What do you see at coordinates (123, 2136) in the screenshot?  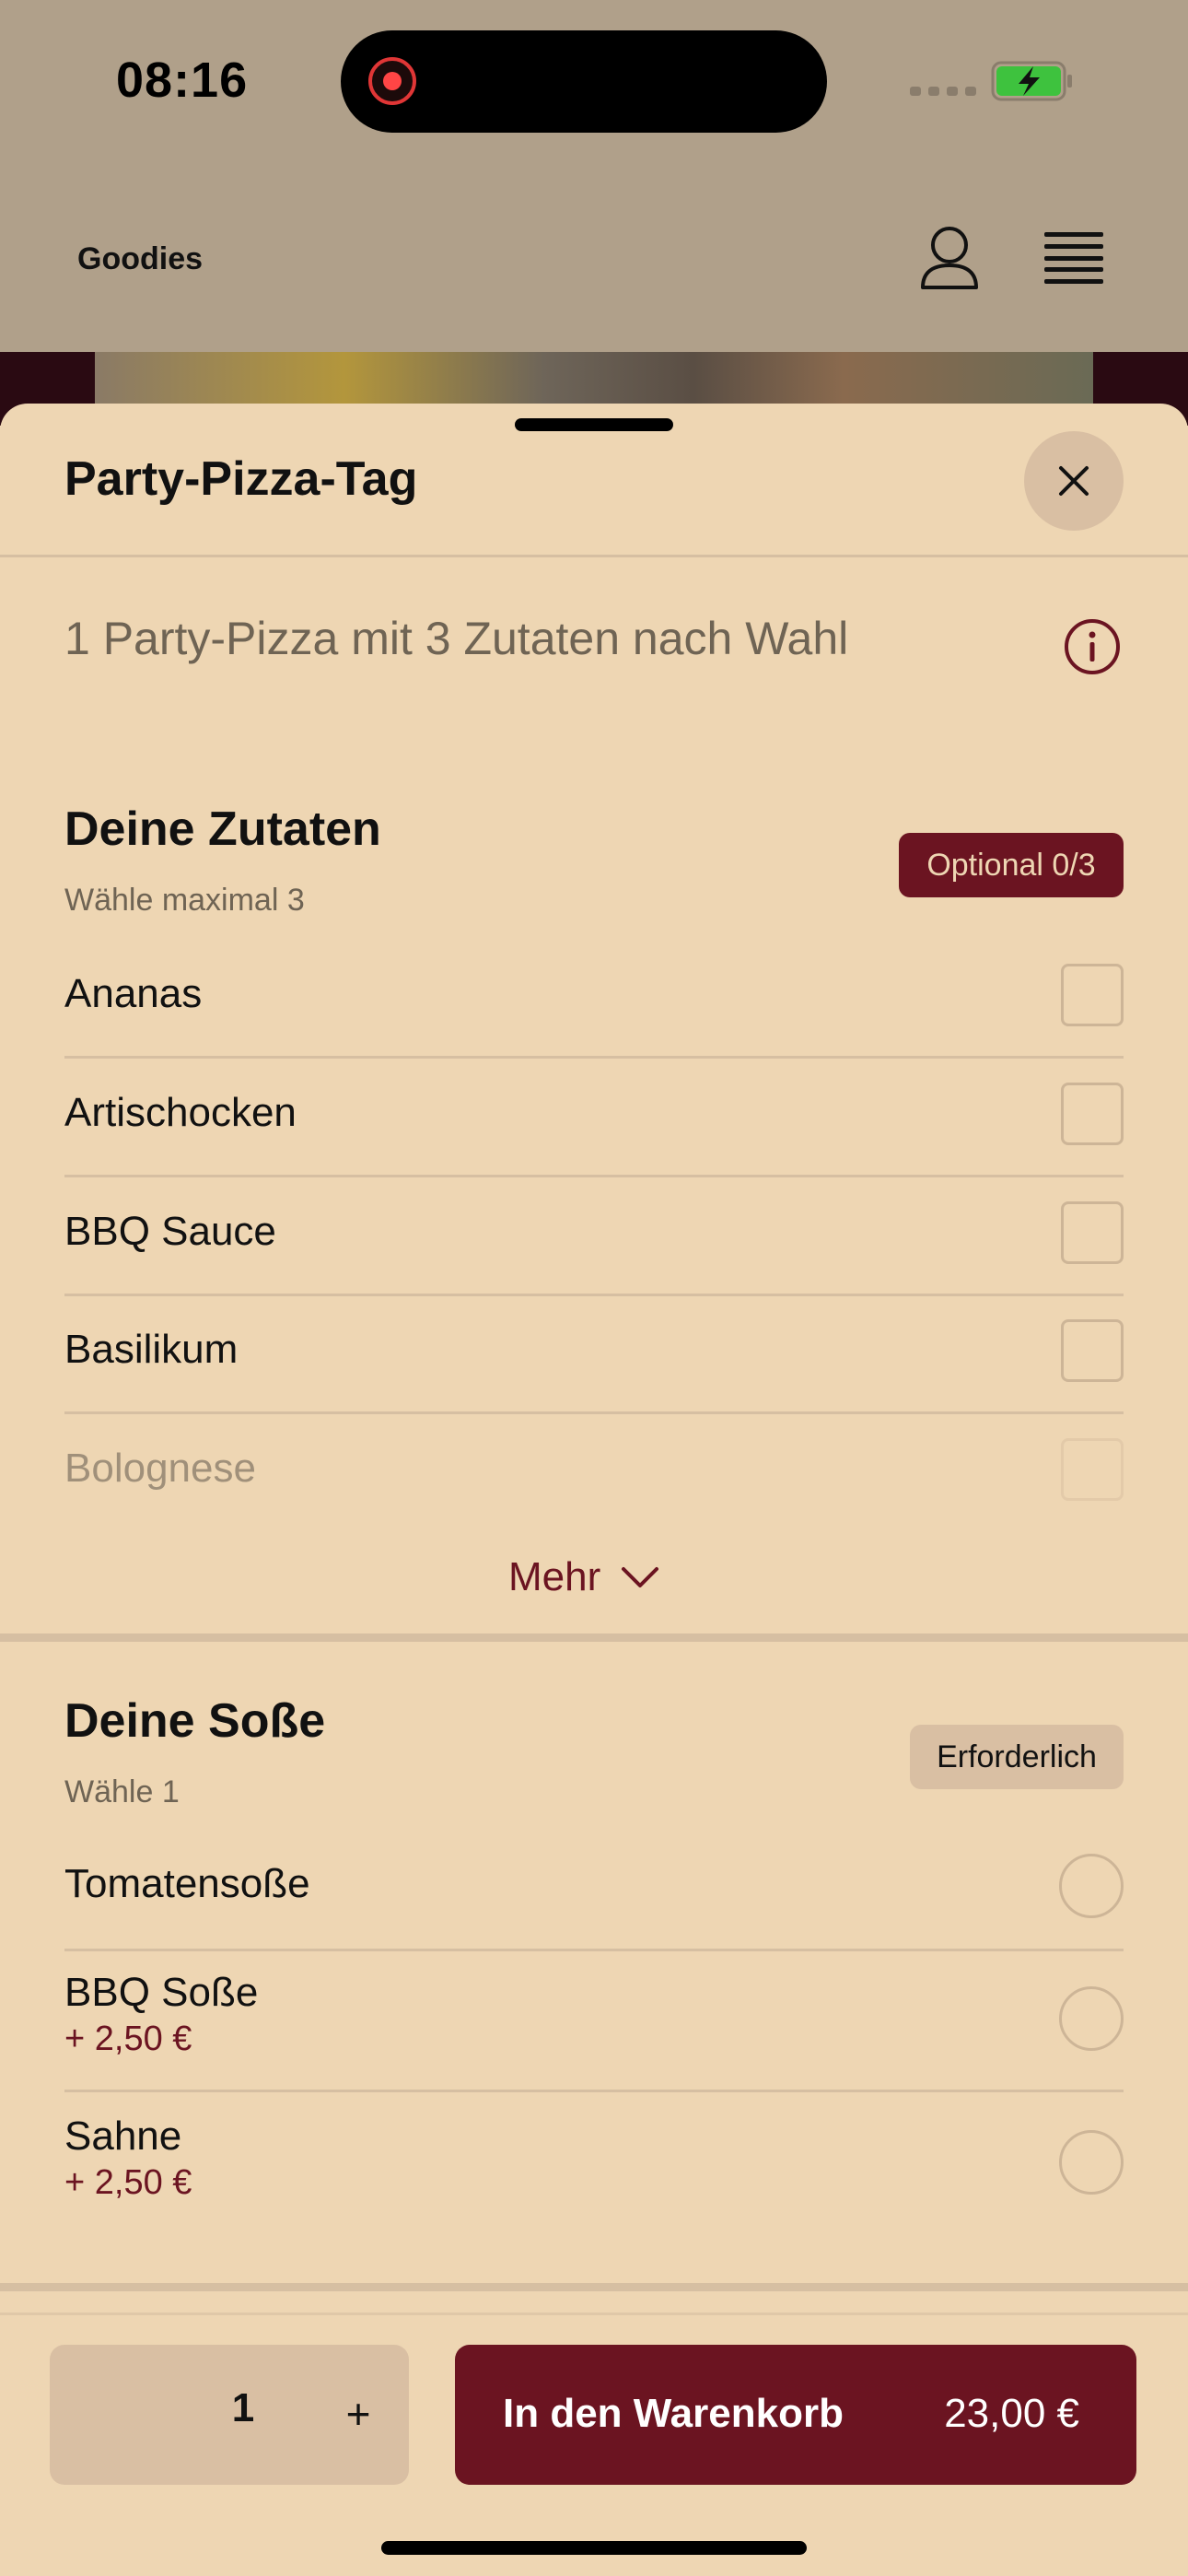 I see `sauce-label: Sahne` at bounding box center [123, 2136].